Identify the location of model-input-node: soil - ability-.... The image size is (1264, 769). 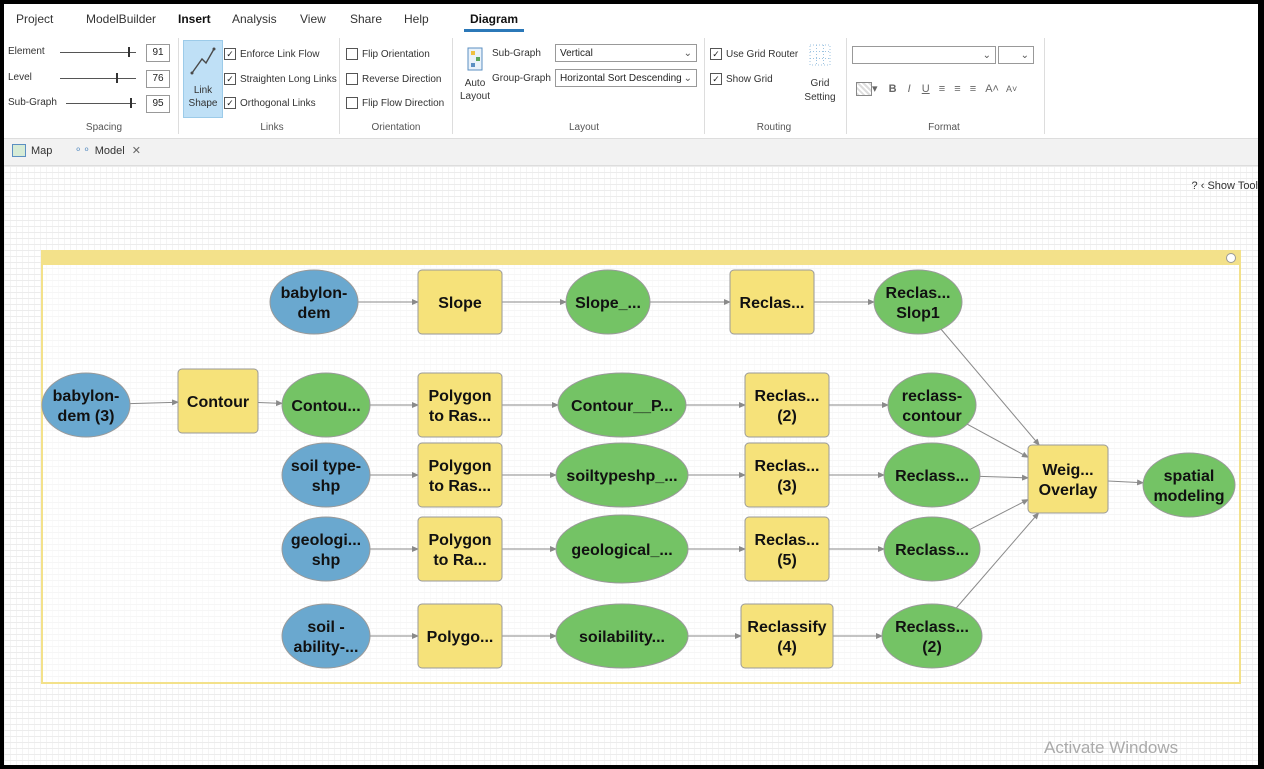
(326, 636).